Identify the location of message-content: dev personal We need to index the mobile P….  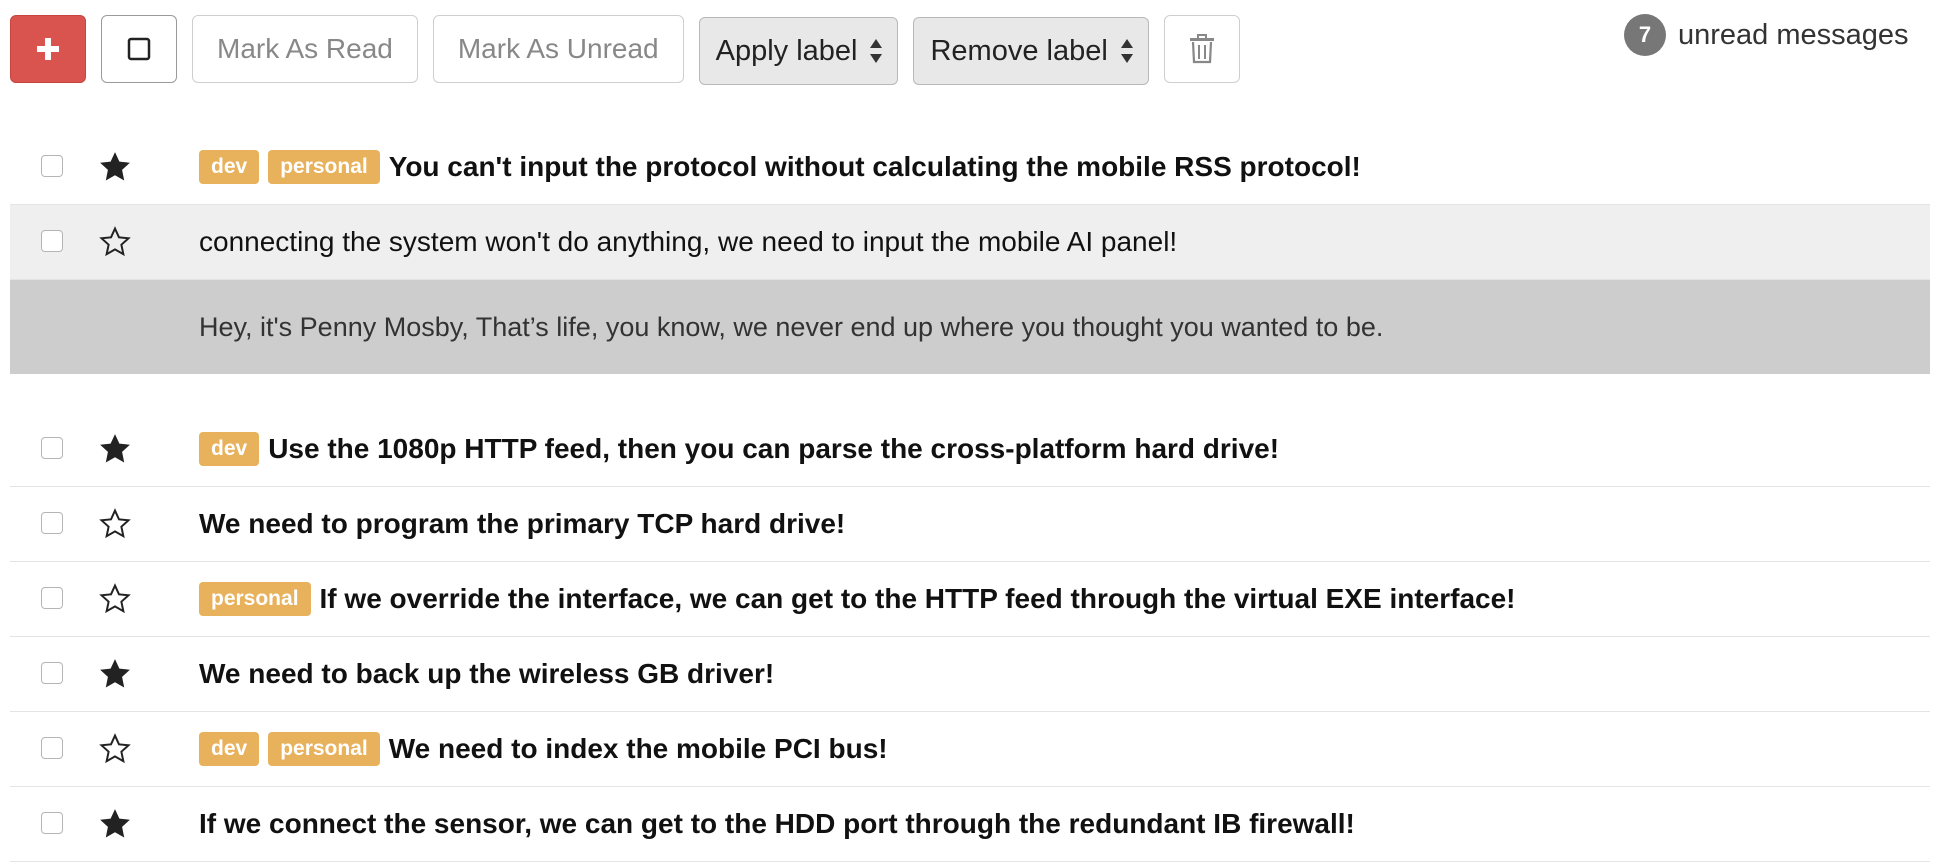
(543, 749).